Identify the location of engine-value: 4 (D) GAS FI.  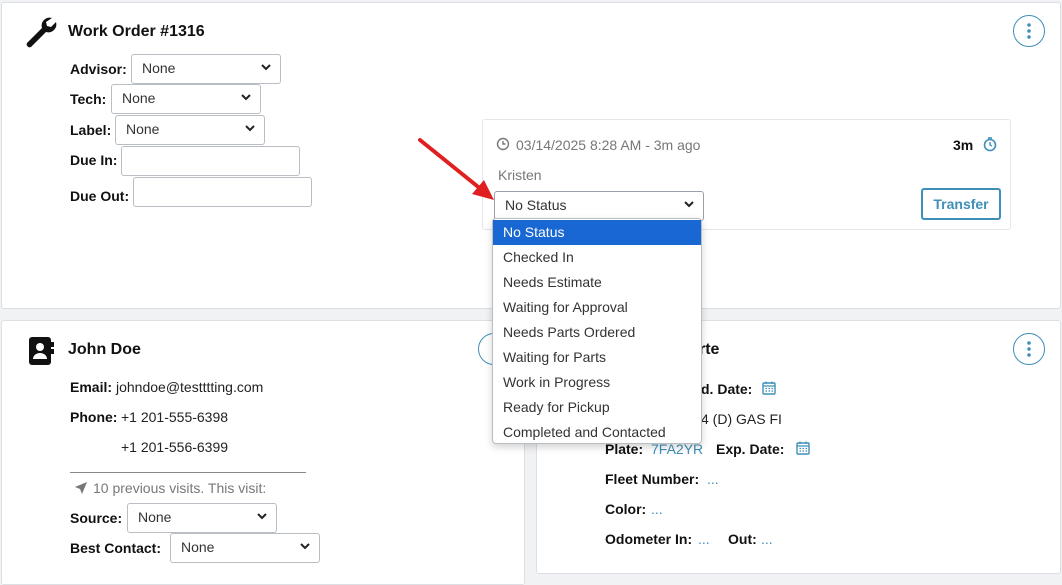
(741, 419).